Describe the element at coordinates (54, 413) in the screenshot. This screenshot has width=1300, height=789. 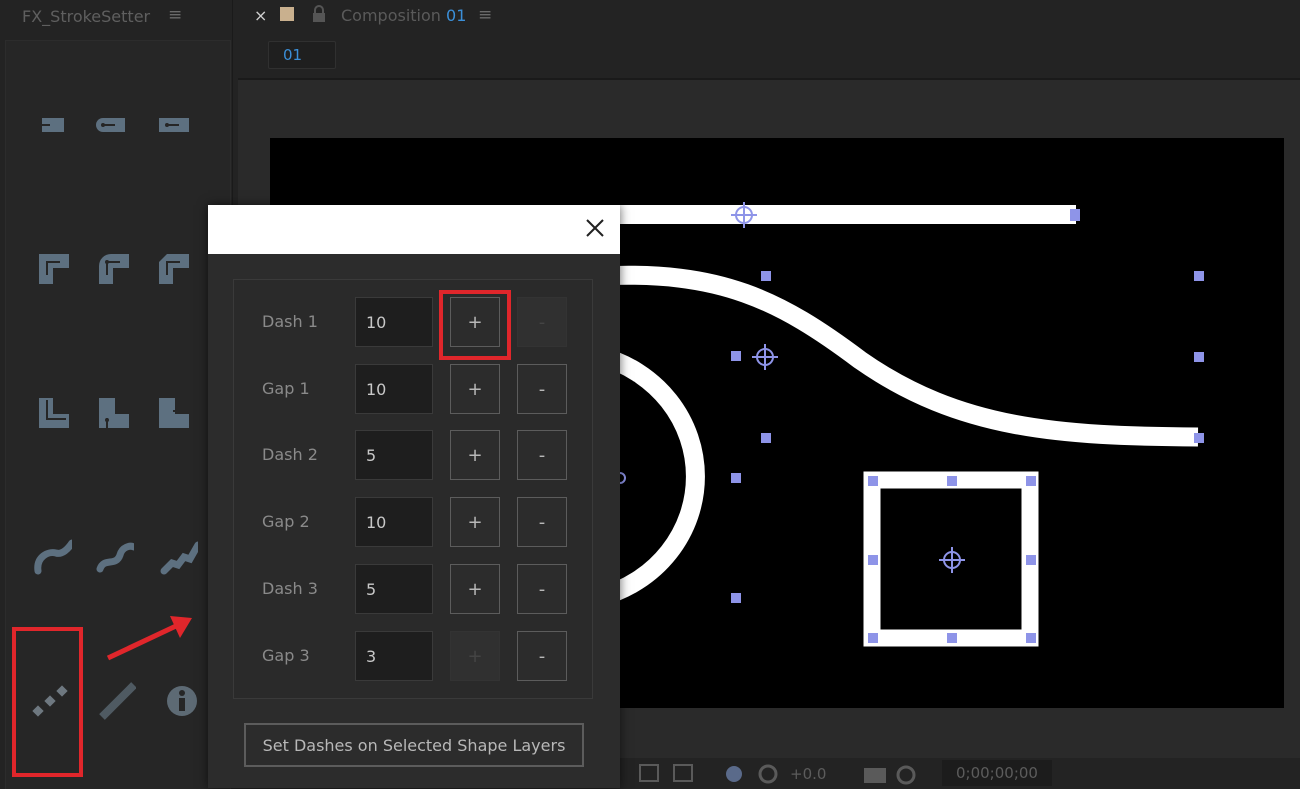
I see `corner-a-icon` at that location.